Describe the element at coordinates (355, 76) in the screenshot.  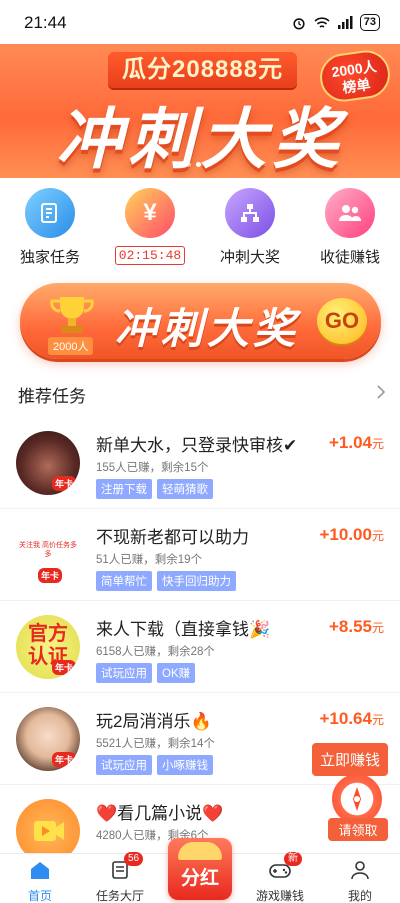
I see `banner-rank-badge: 2000人 榜单` at that location.